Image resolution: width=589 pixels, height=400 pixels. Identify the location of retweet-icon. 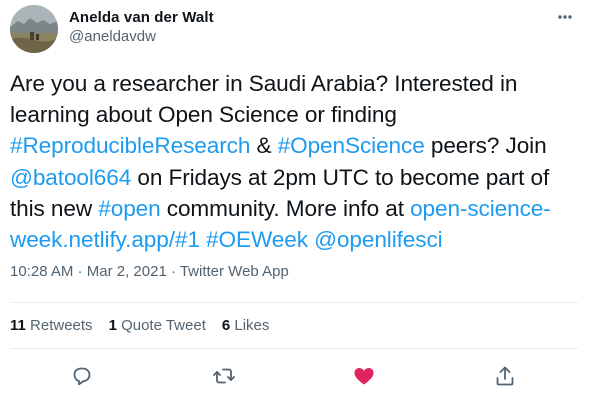
(224, 376).